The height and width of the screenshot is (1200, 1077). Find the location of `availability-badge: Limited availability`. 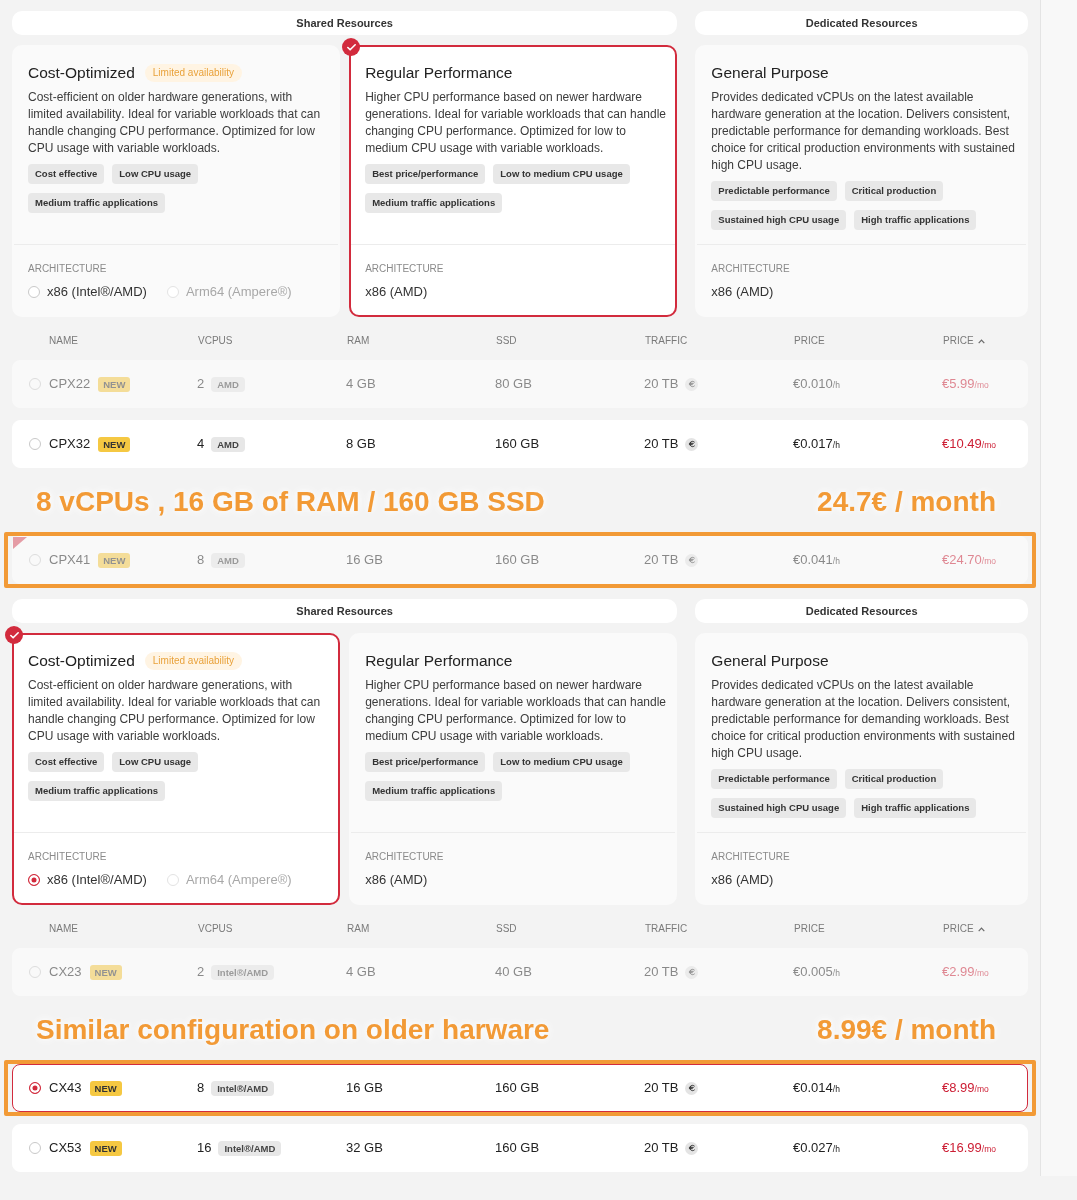

availability-badge: Limited availability is located at coordinates (193, 73).